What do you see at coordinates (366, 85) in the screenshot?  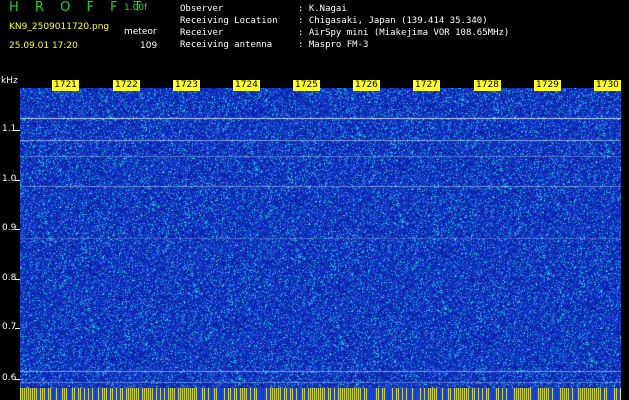 I see `time-tick-label: 1726` at bounding box center [366, 85].